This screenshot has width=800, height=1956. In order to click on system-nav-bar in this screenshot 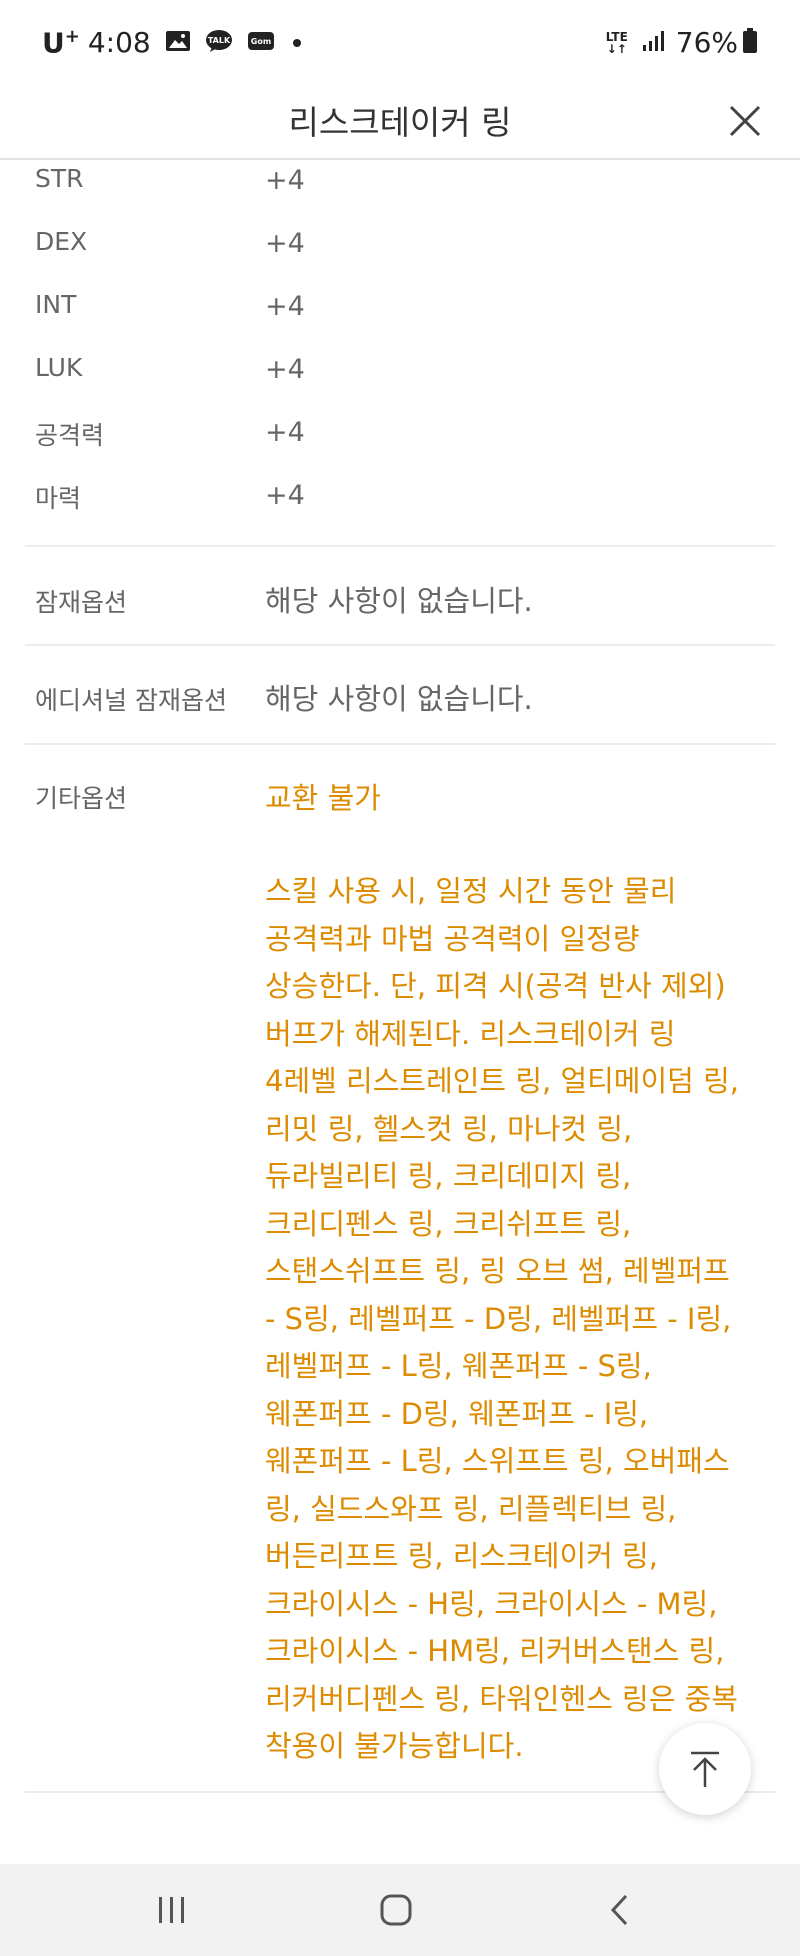, I will do `click(400, 1910)`.